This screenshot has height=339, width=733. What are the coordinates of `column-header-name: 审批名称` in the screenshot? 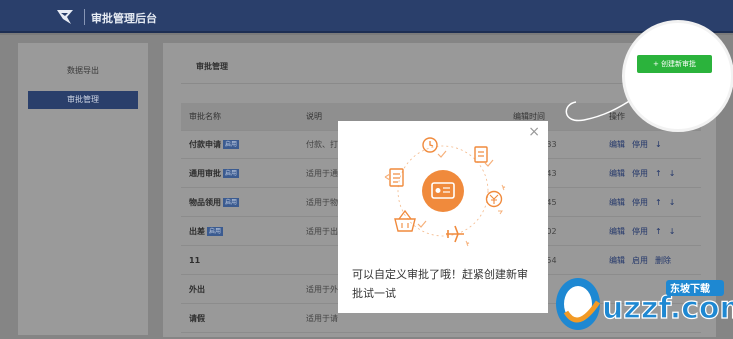 It's located at (205, 116).